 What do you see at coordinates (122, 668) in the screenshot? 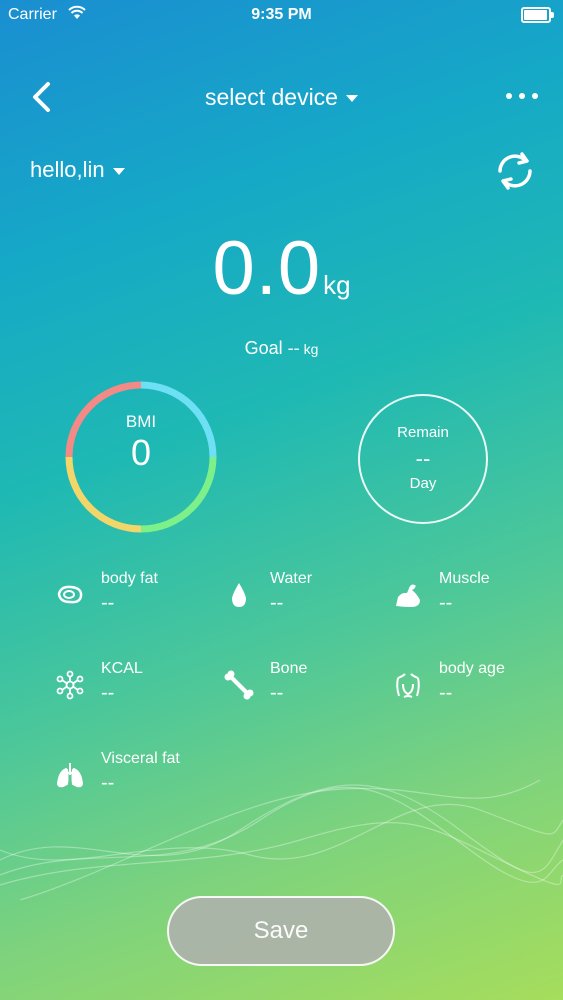
I see `metric-label: KCAL` at bounding box center [122, 668].